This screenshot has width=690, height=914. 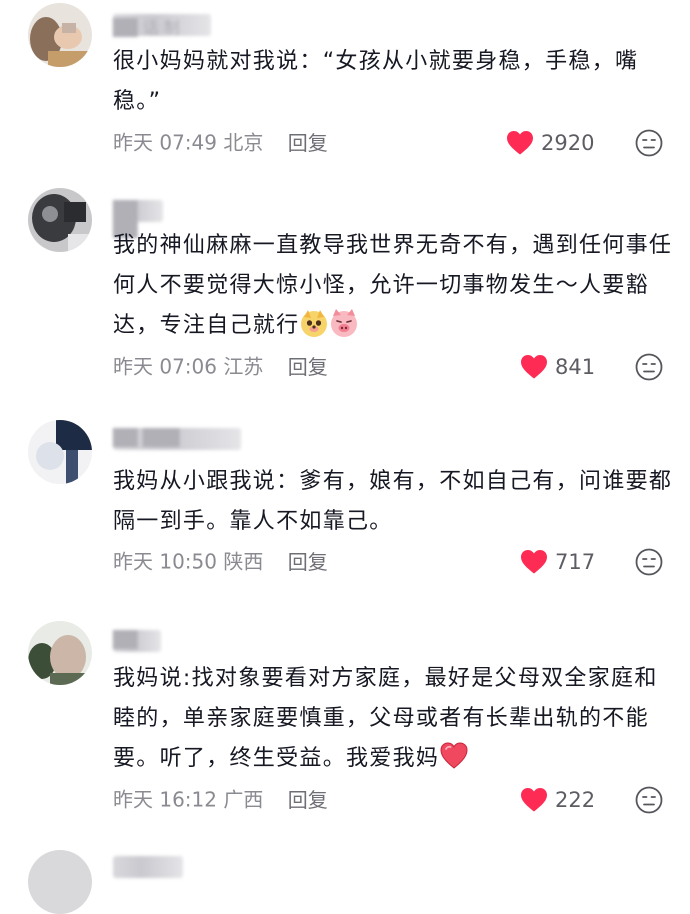 I want to click on comment-location: 广西, so click(x=243, y=799).